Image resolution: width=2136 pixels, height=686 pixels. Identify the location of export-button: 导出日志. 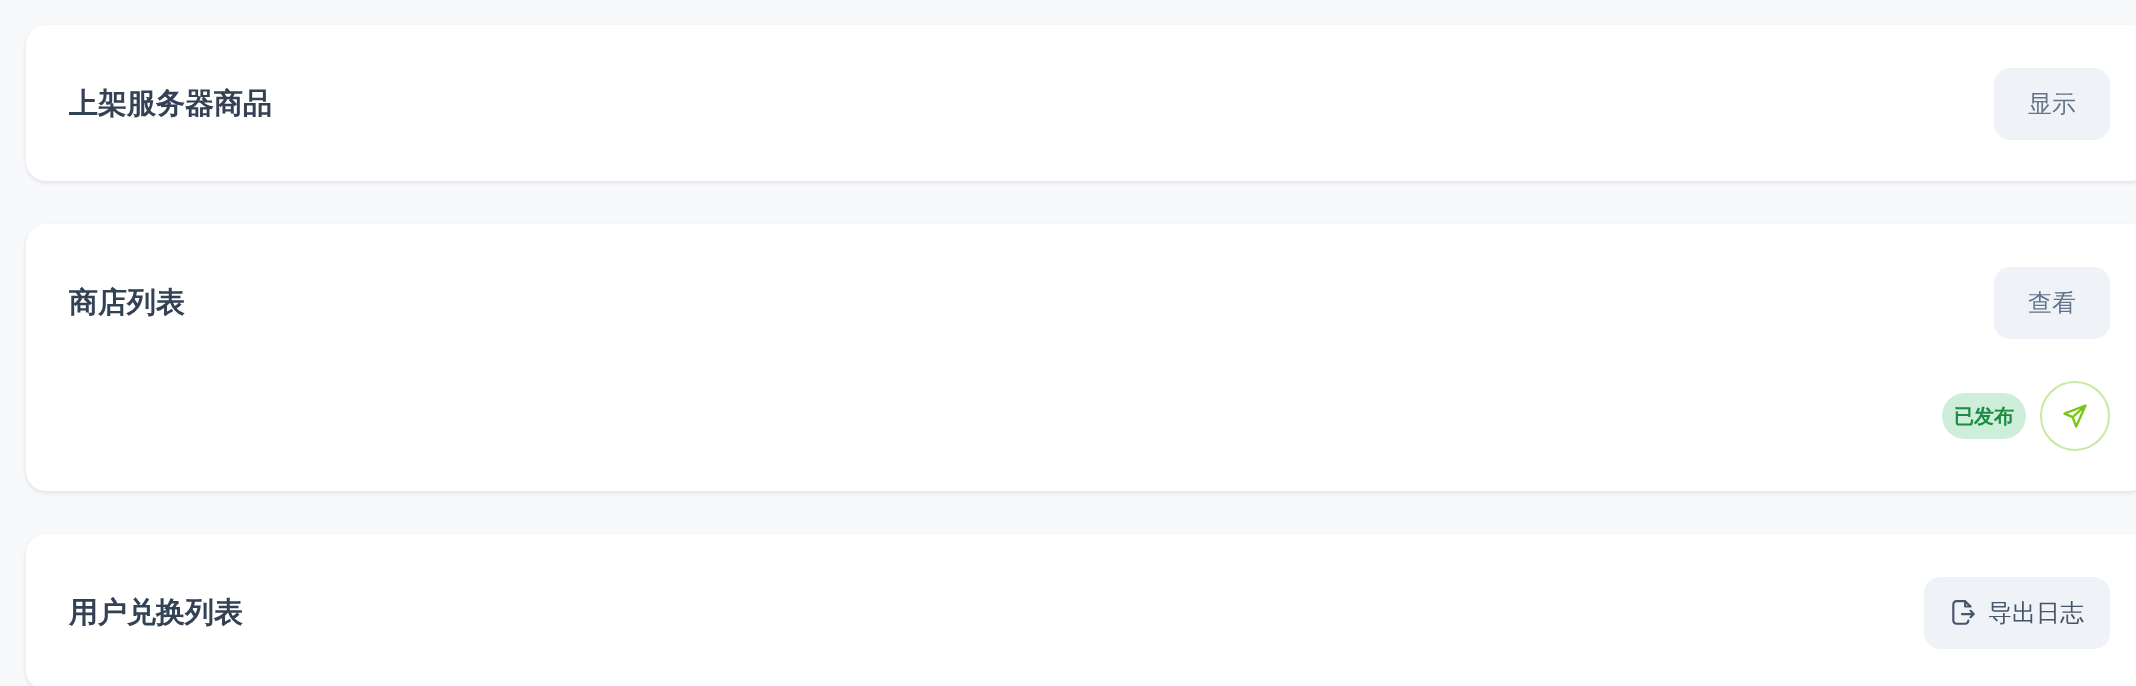
(2017, 613).